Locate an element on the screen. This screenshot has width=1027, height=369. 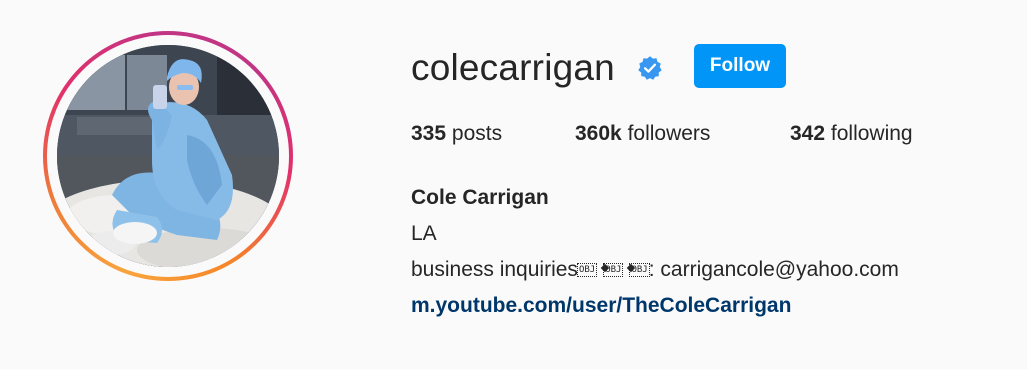
avatar is located at coordinates (168, 156).